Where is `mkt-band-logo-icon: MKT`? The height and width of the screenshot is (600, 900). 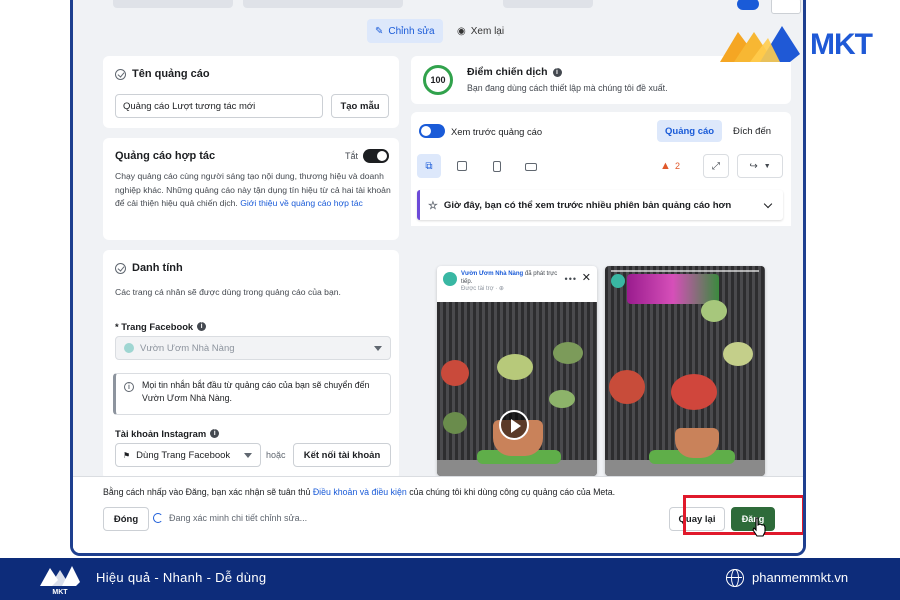
mkt-band-logo-icon: MKT is located at coordinates (60, 581).